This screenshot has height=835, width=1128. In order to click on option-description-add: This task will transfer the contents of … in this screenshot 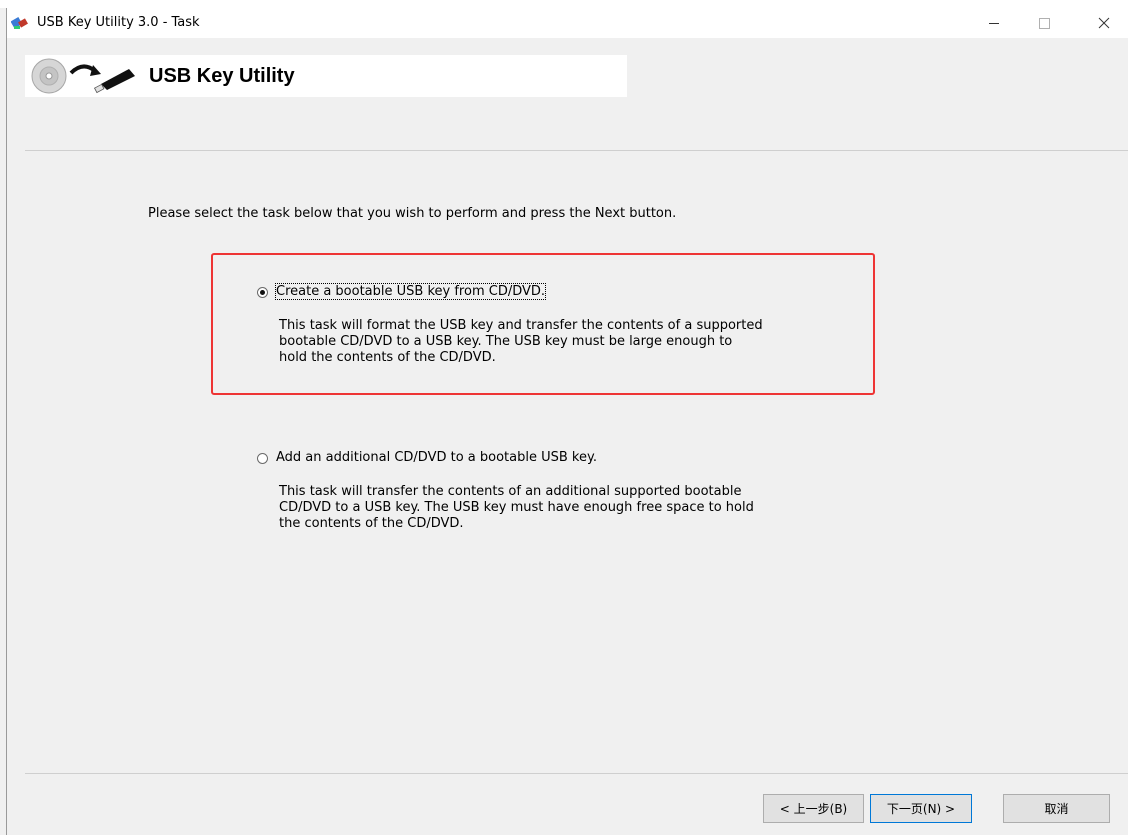, I will do `click(516, 507)`.